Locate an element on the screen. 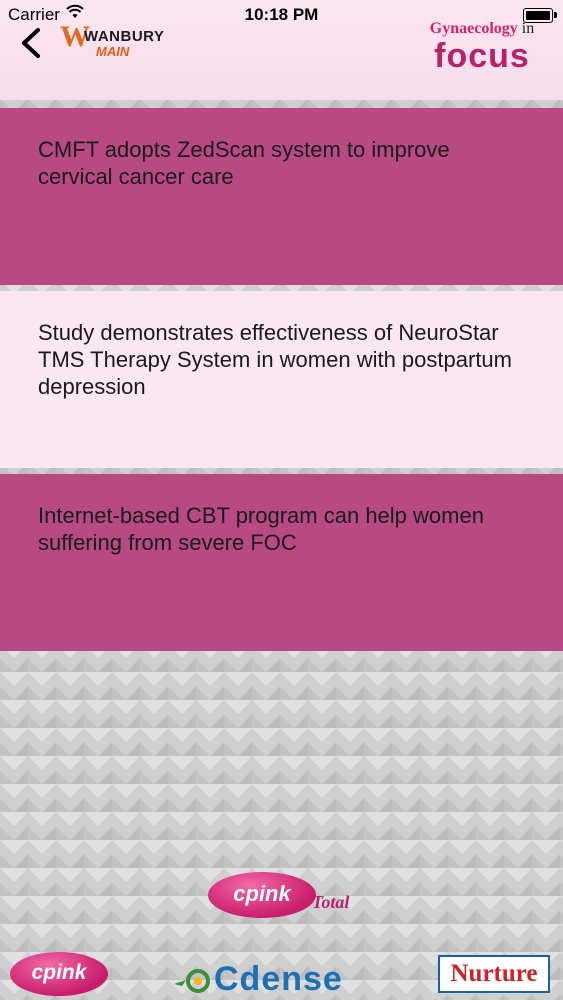  logo-line2: focus is located at coordinates (482, 56).